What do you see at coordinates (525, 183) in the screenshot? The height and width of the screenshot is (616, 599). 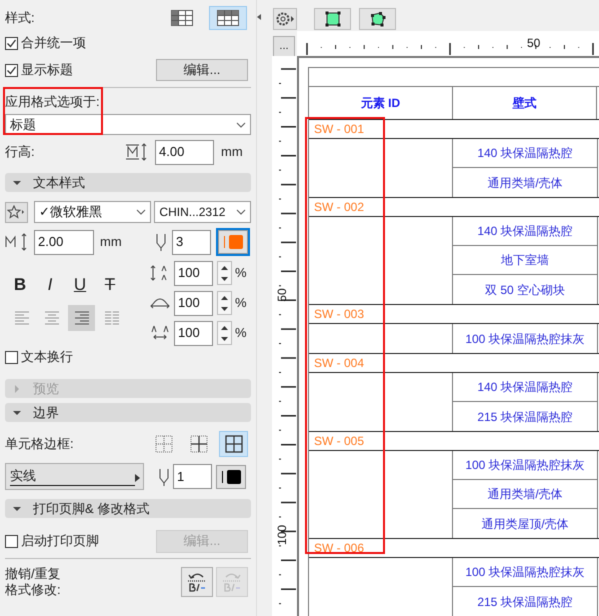 I see `table-cell-text: 通用类墙/壳体` at bounding box center [525, 183].